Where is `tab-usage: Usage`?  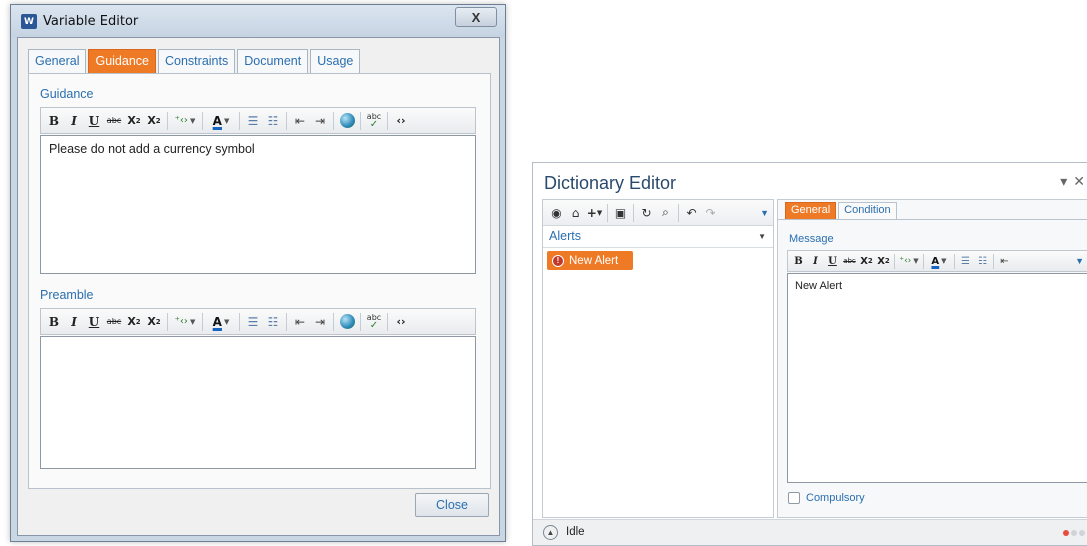 tab-usage: Usage is located at coordinates (335, 61).